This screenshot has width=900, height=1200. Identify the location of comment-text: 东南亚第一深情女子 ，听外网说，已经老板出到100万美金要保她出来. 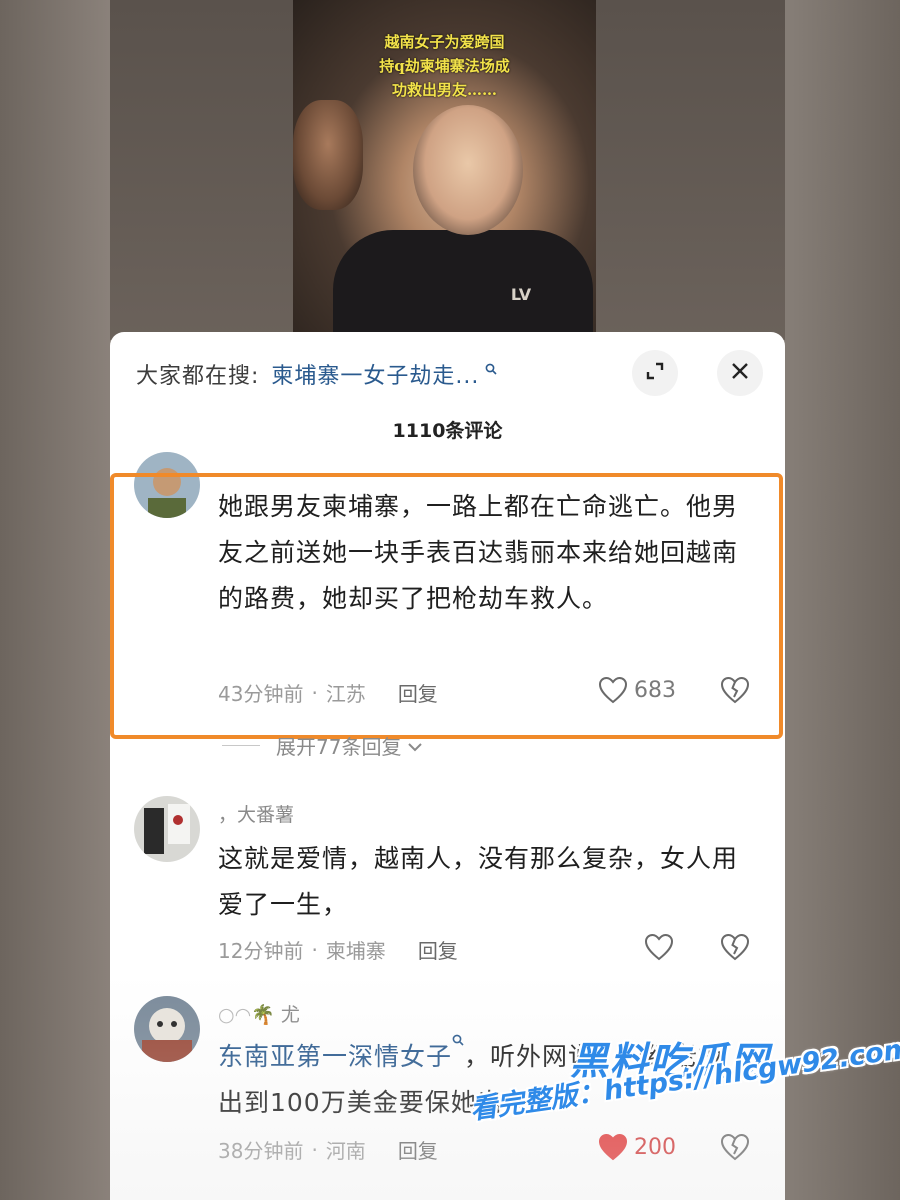
(478, 1080).